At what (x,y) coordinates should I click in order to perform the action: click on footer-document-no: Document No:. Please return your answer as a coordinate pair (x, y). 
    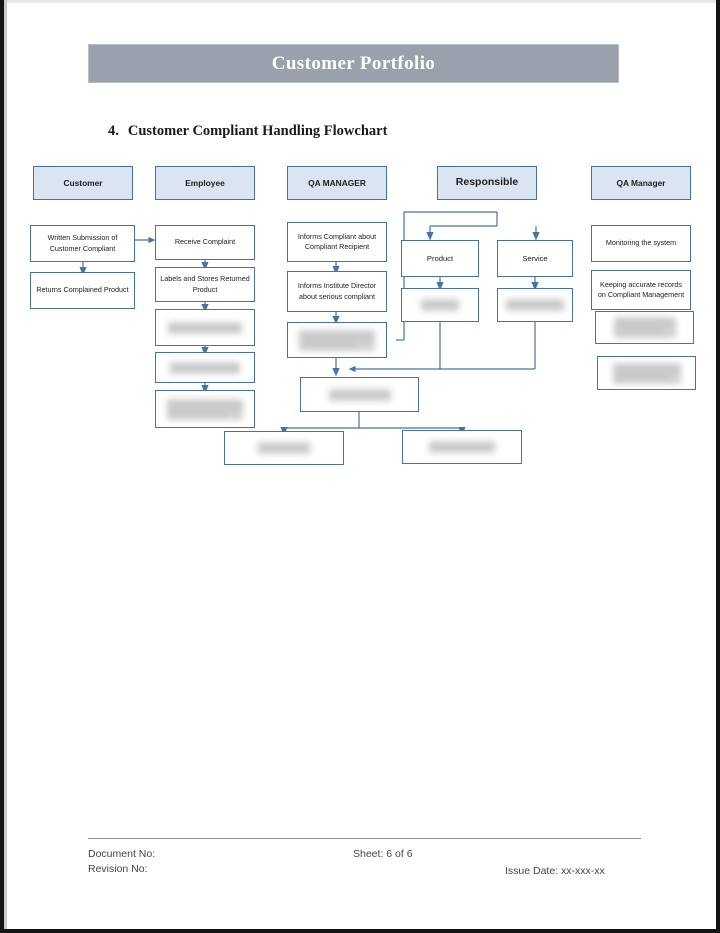
    Looking at the image, I should click on (122, 854).